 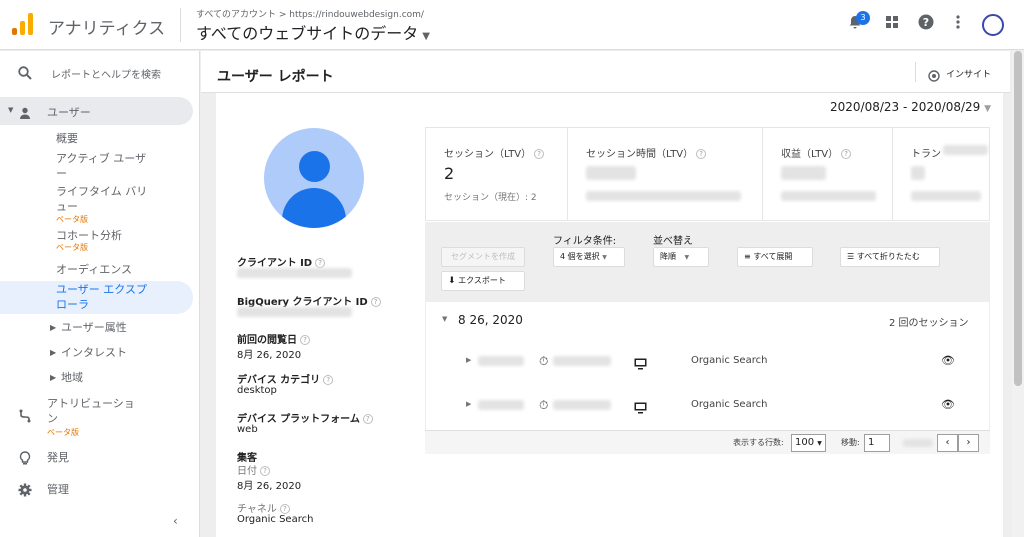 I want to click on session-source: Organic Search, so click(x=729, y=360).